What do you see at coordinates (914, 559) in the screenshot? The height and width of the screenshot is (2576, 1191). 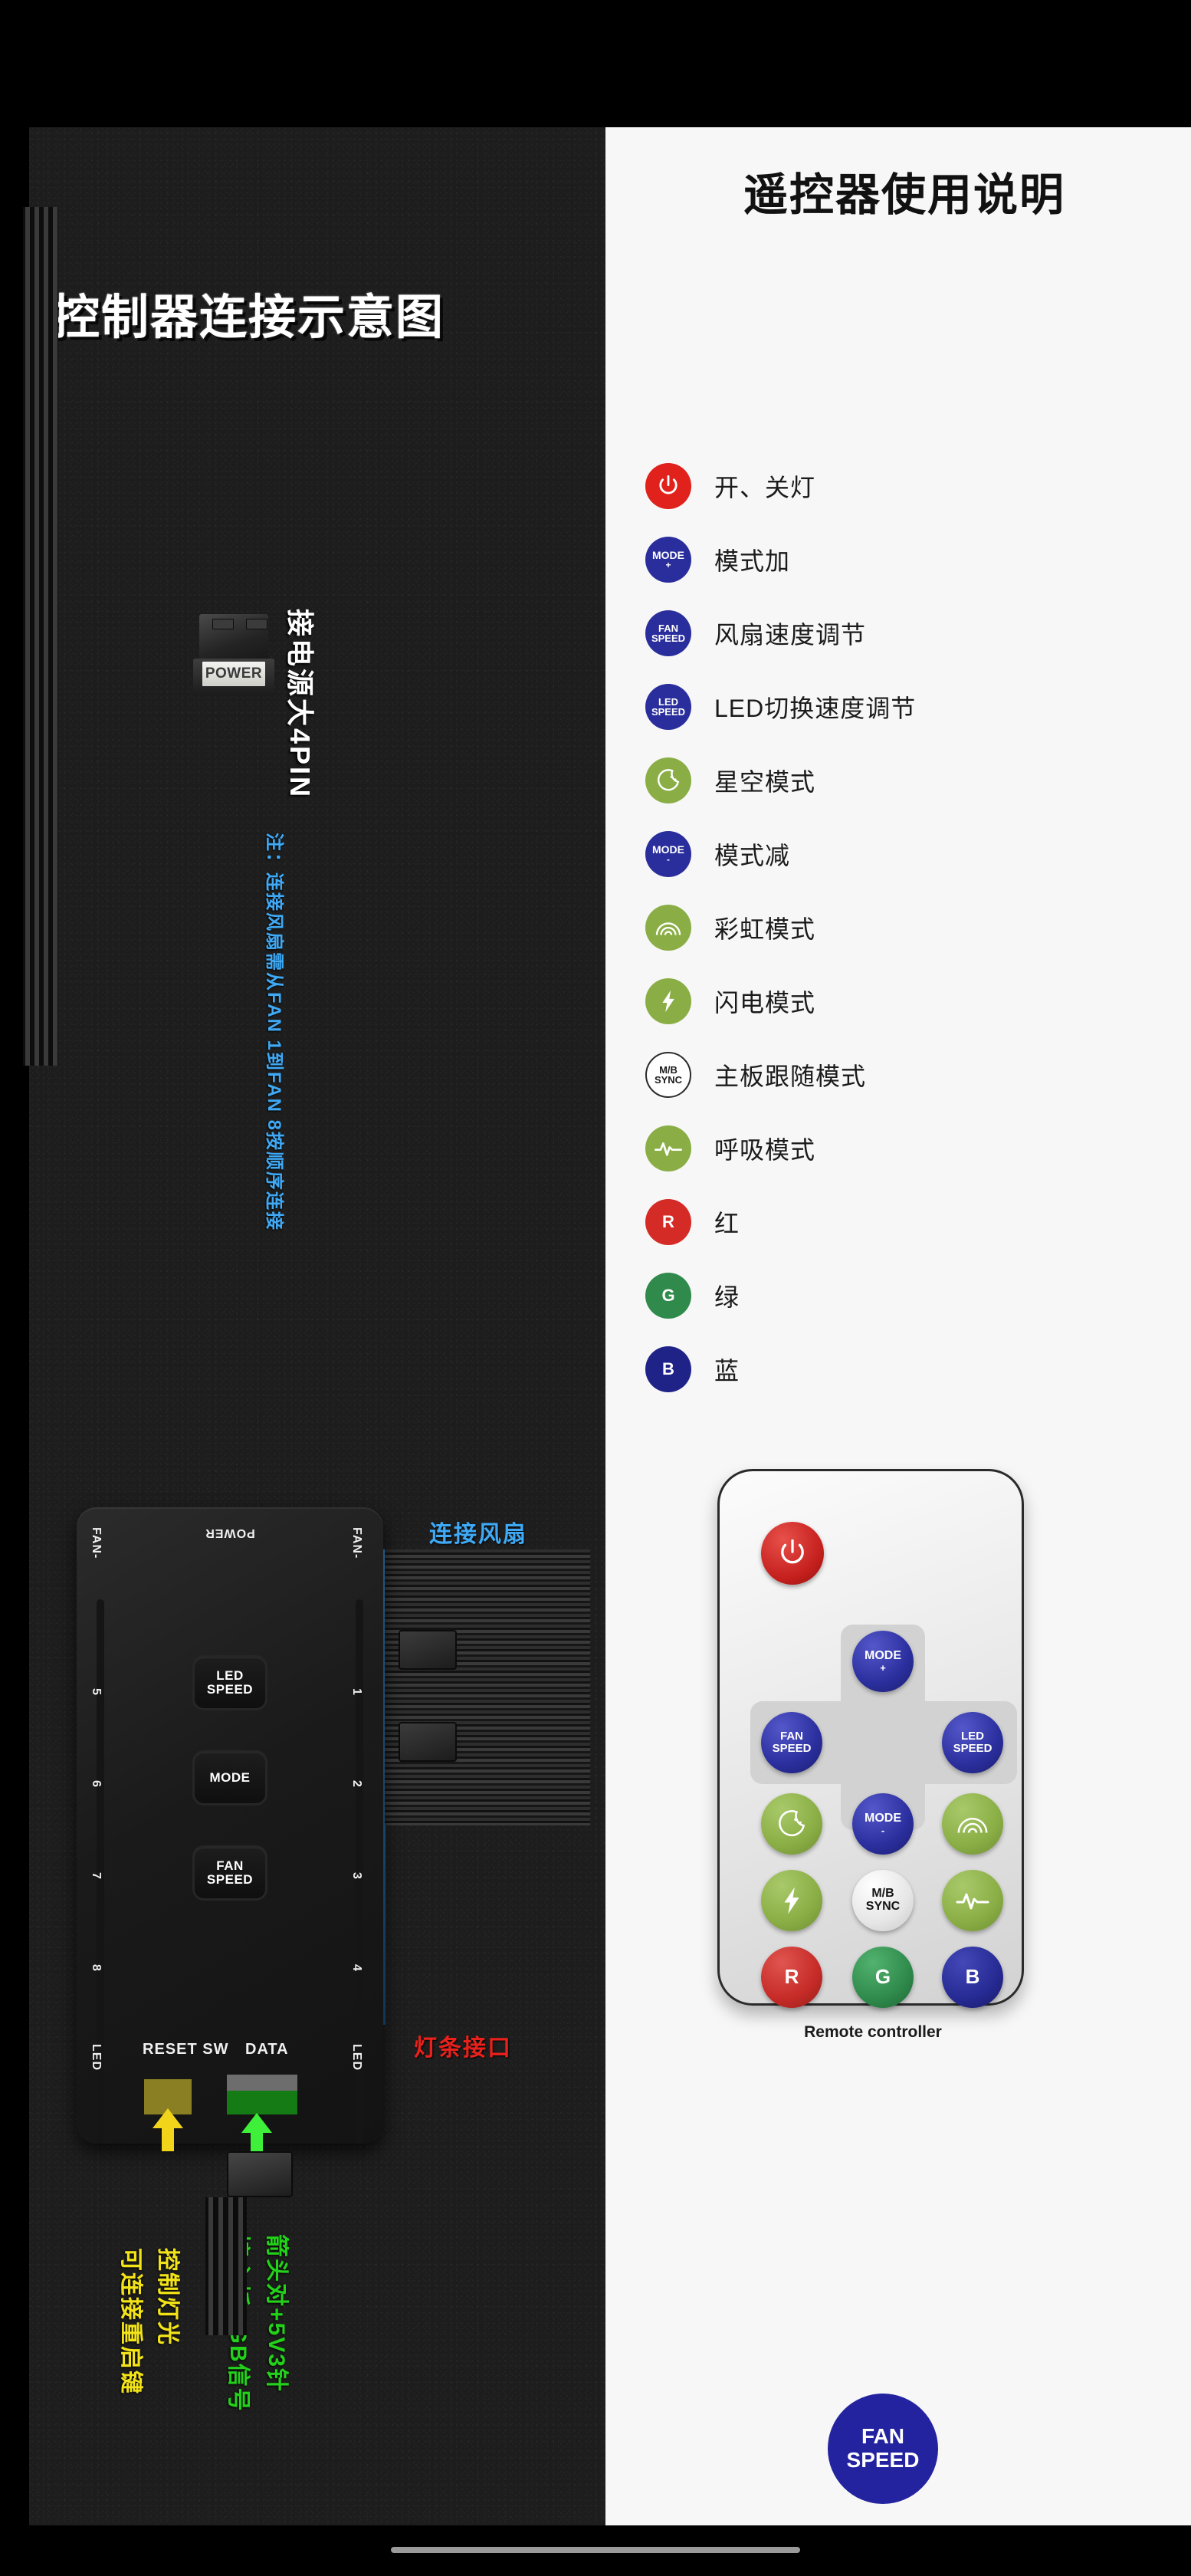 I see `legend-item-mode-plus: MODE + 模式加` at bounding box center [914, 559].